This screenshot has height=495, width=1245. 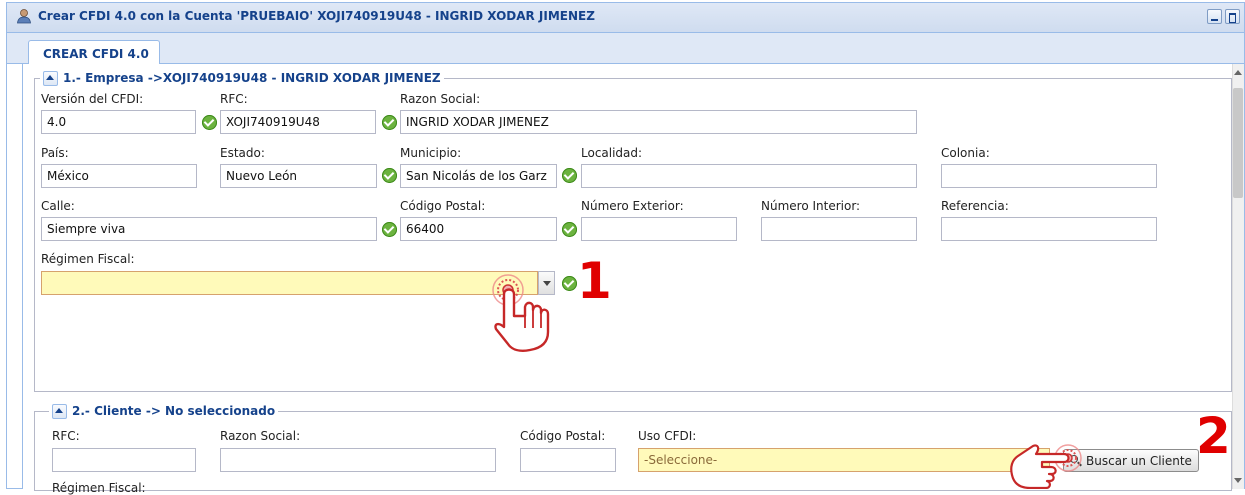 What do you see at coordinates (1214, 20) in the screenshot?
I see `minimize-icon` at bounding box center [1214, 20].